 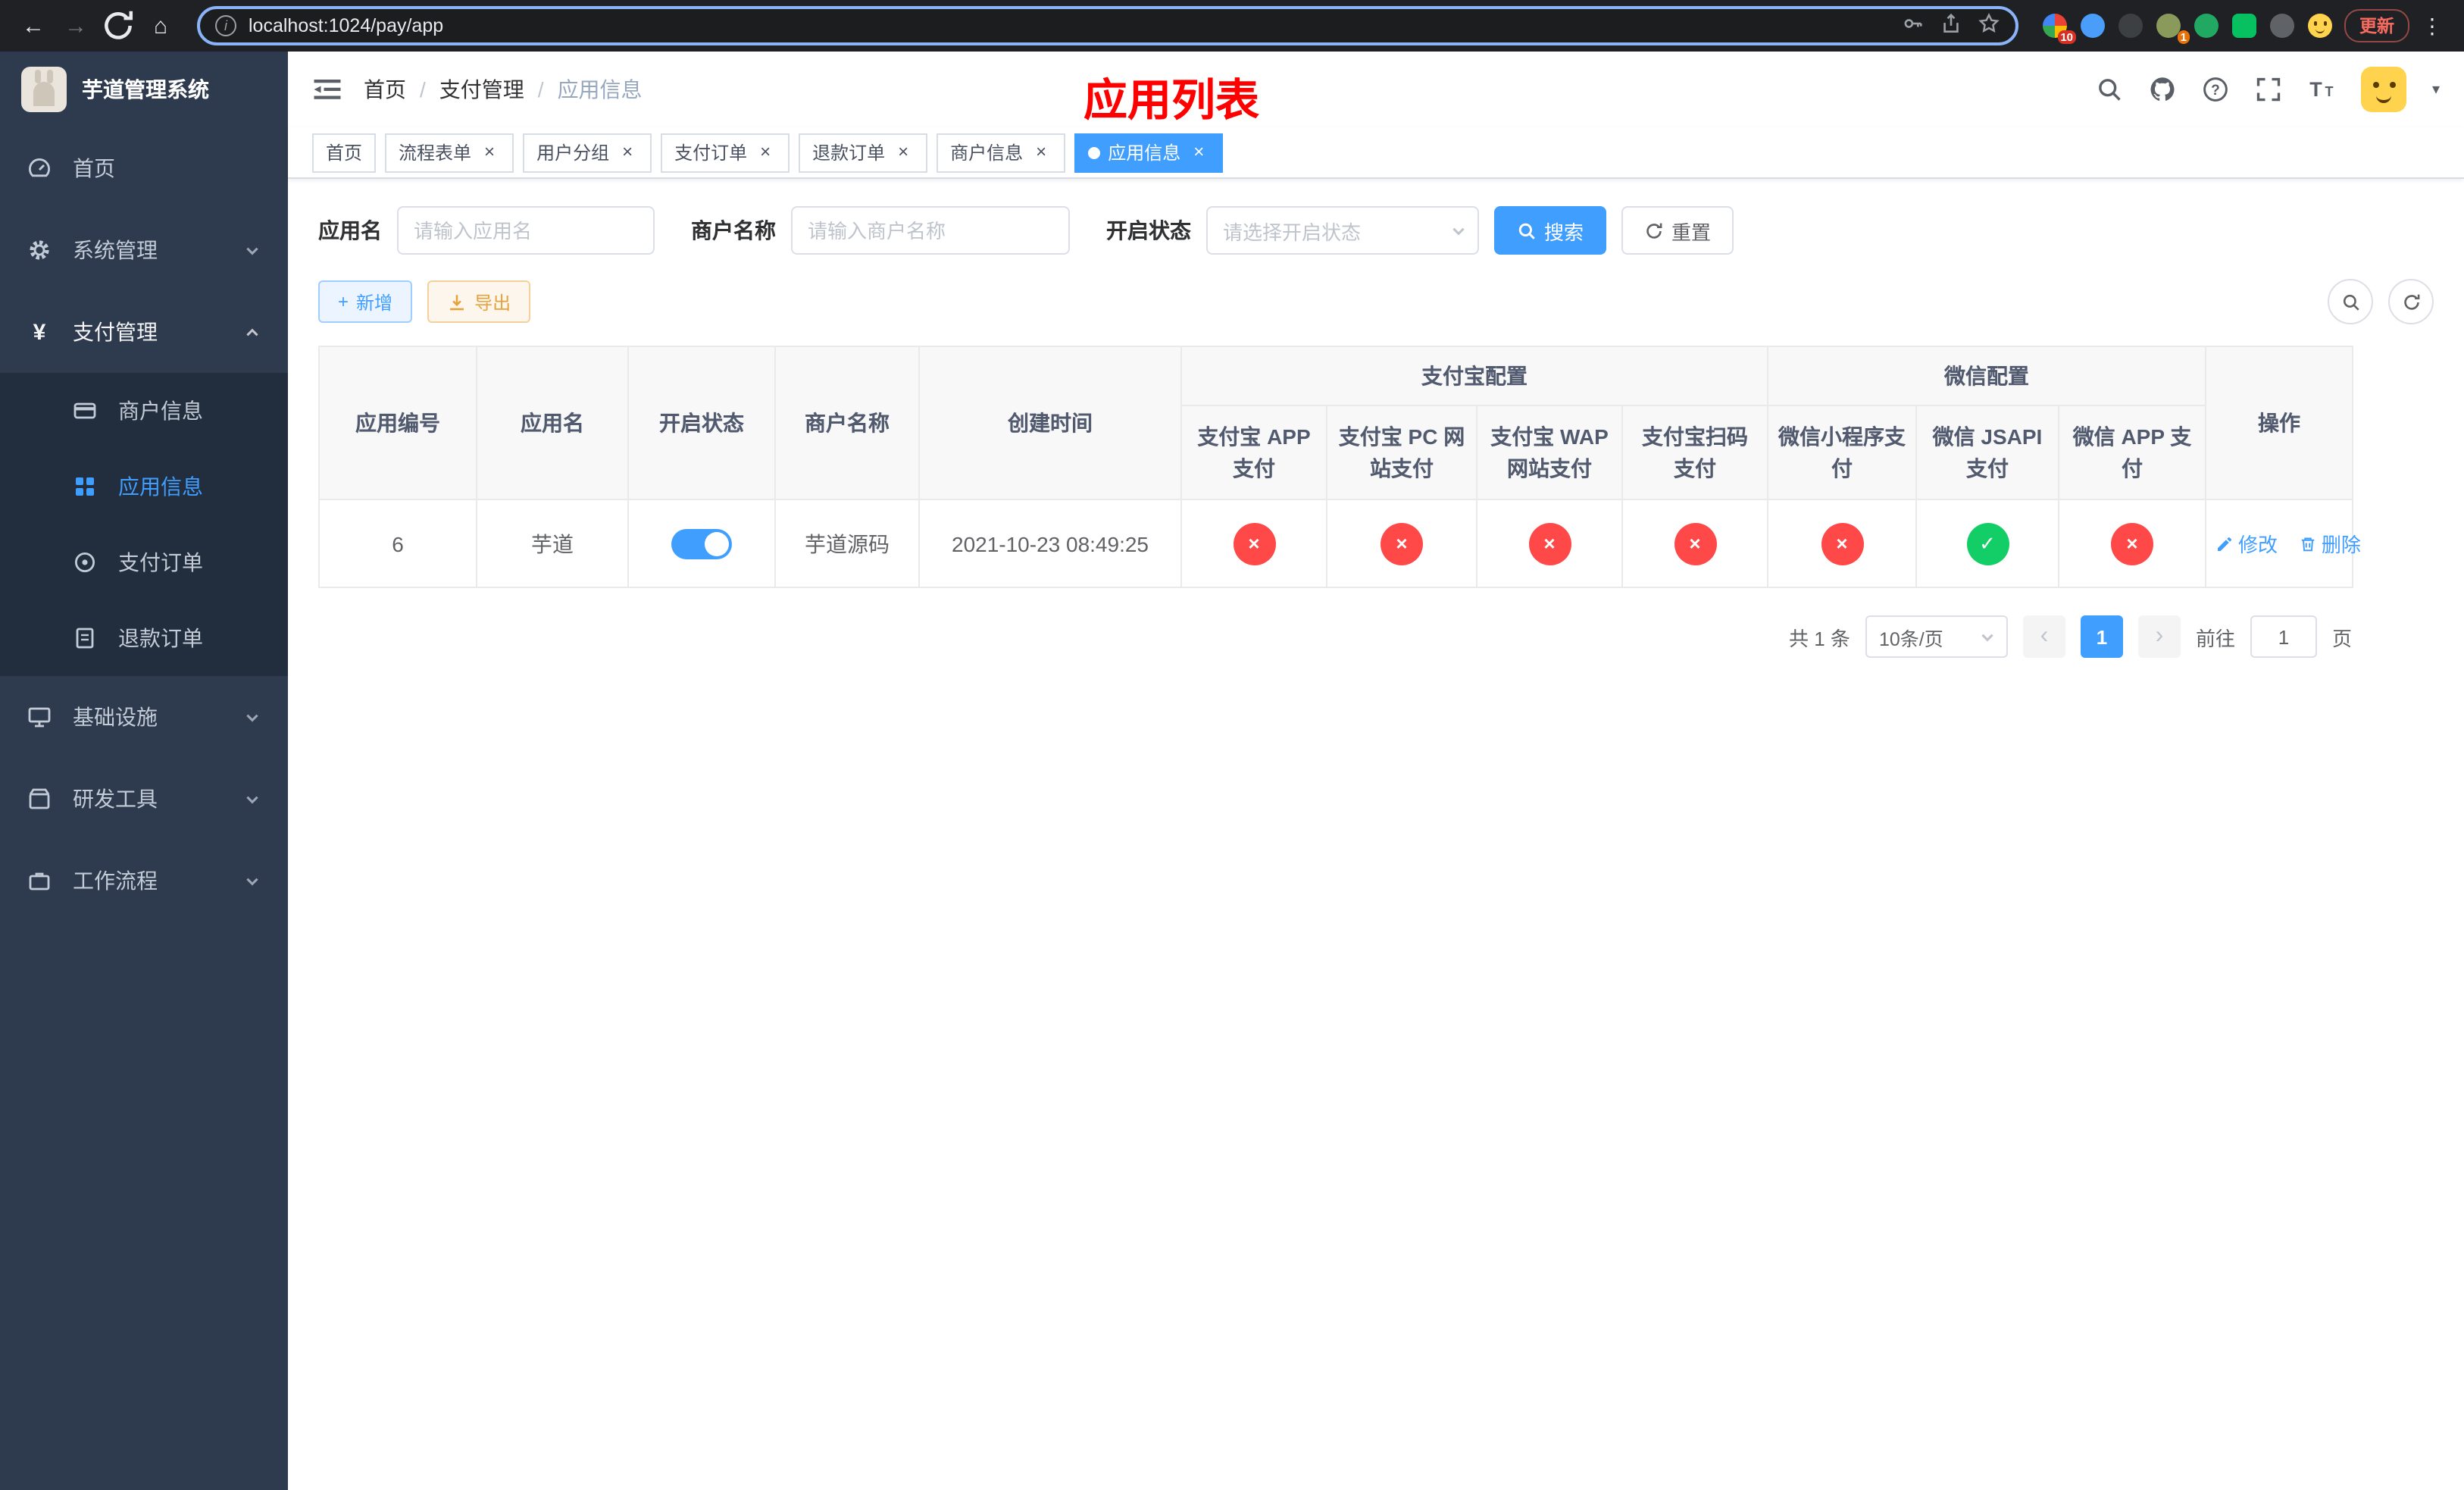 What do you see at coordinates (144, 638) in the screenshot?
I see `sidebar-item-refund-order: 退款订单` at bounding box center [144, 638].